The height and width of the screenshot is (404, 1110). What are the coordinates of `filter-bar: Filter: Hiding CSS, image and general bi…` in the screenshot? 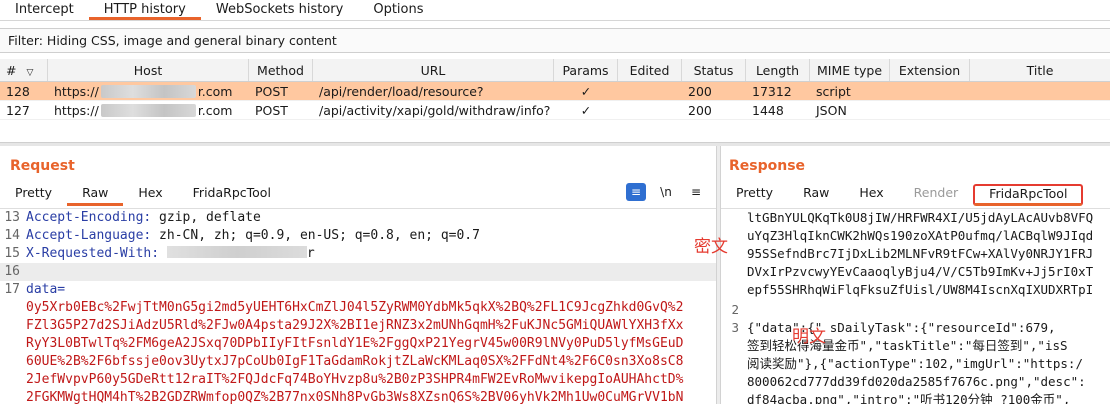 It's located at (555, 40).